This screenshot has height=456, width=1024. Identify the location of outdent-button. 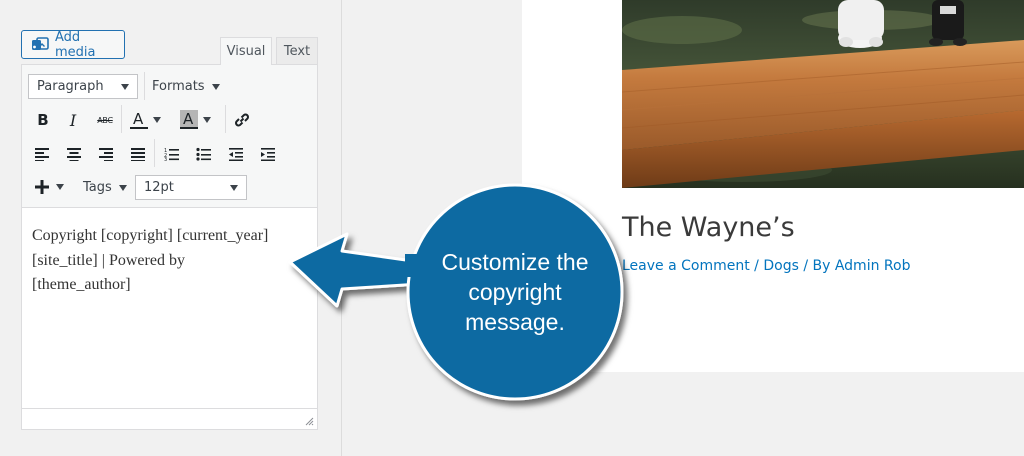
(236, 154).